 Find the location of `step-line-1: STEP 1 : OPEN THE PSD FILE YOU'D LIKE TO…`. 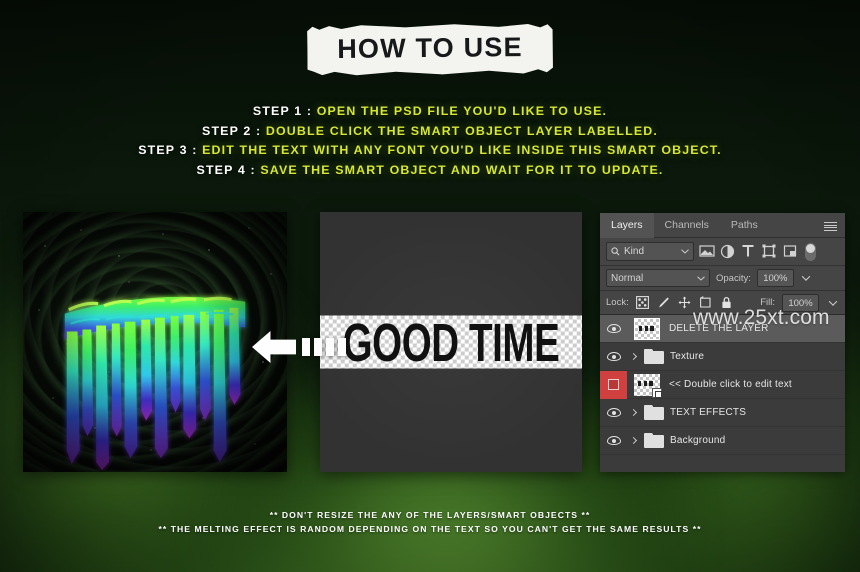

step-line-1: STEP 1 : OPEN THE PSD FILE YOU'D LIKE TO… is located at coordinates (430, 112).